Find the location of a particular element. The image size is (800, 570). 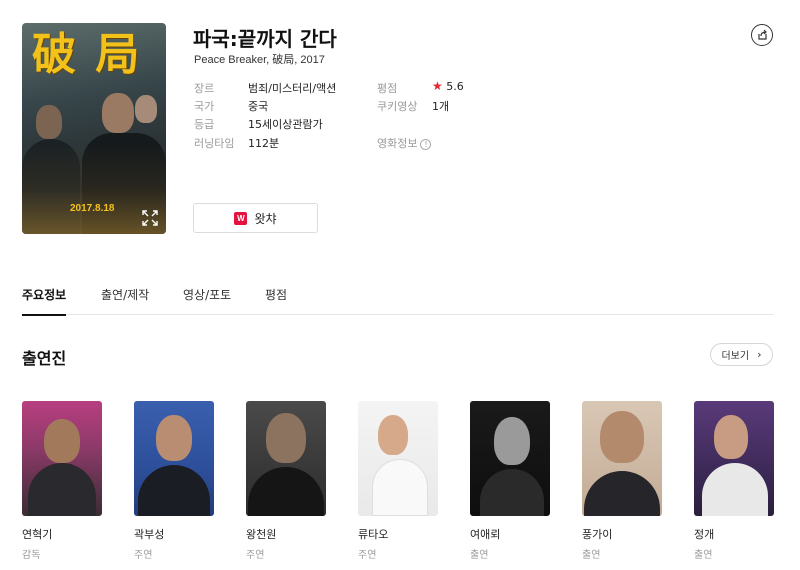

cast-card: 왕천원 주연 is located at coordinates (286, 481).